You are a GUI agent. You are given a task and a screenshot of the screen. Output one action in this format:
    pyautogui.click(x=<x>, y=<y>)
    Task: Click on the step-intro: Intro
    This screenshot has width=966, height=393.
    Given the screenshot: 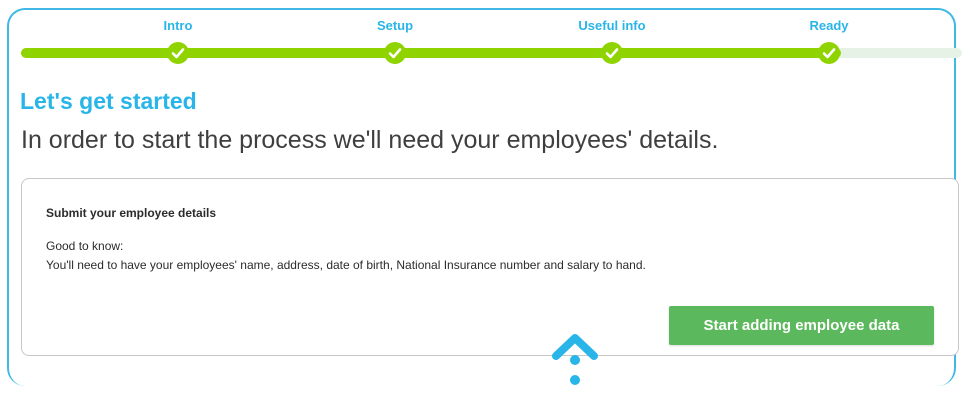 What is the action you would take?
    pyautogui.click(x=178, y=32)
    